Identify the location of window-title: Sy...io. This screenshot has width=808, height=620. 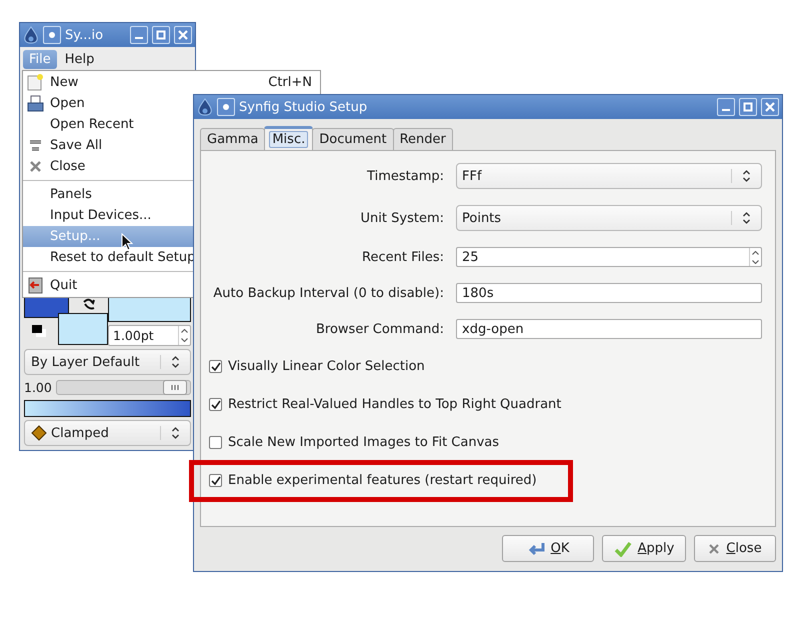
(84, 35).